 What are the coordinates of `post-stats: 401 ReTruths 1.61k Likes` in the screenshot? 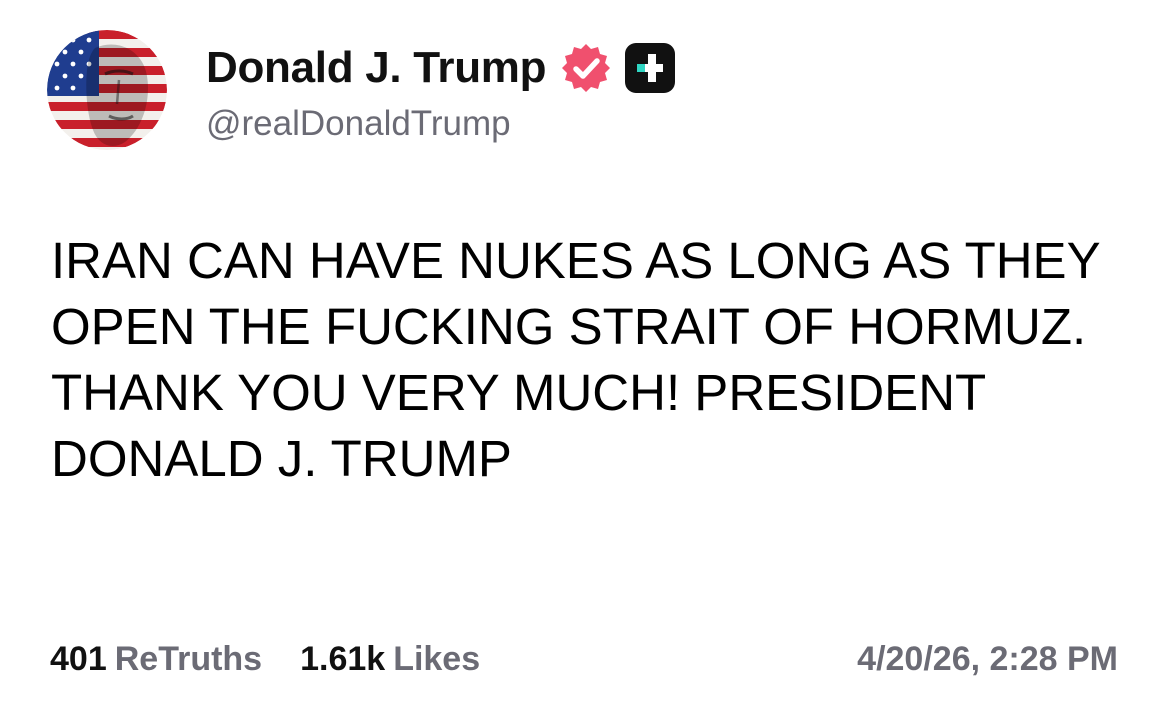 It's located at (265, 659).